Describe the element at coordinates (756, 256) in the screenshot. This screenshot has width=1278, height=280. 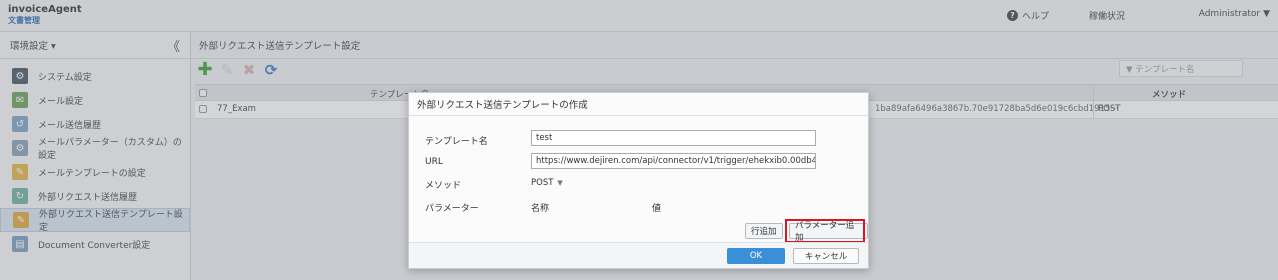
I see `ok-button: OK` at that location.